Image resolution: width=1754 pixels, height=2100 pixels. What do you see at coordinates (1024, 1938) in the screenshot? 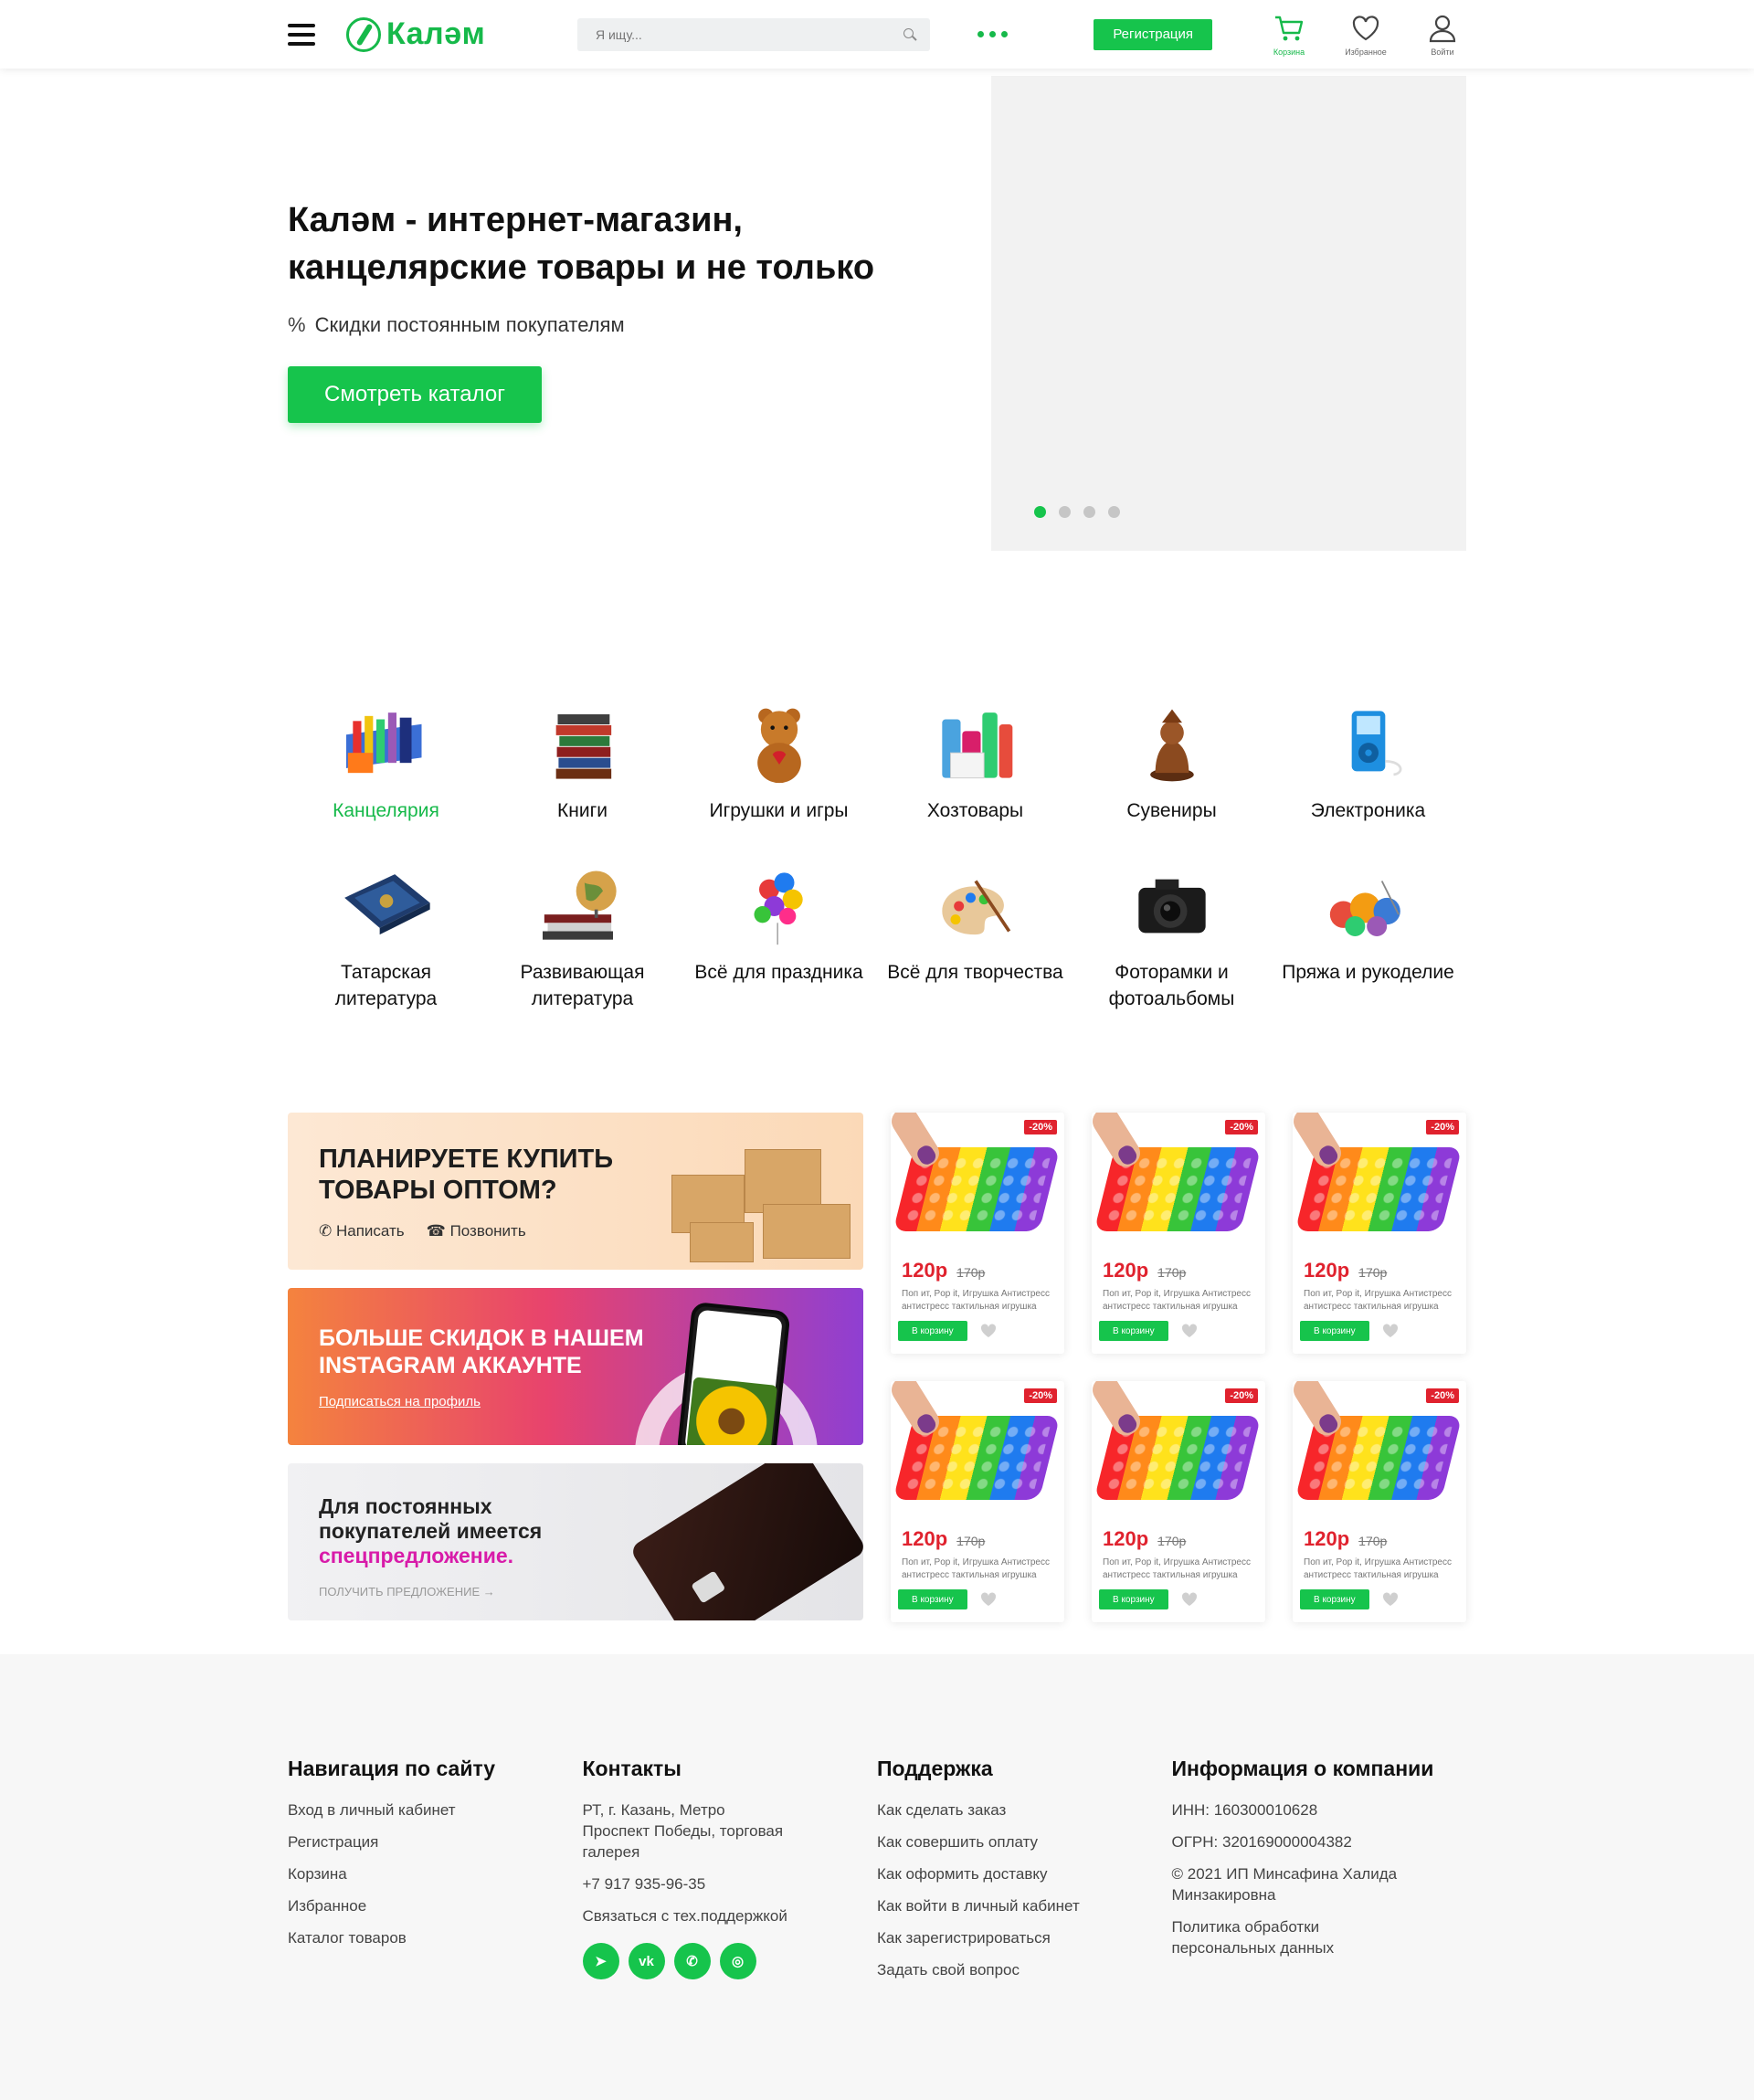
I see `footer-link: Как зарегистрироваться` at bounding box center [1024, 1938].